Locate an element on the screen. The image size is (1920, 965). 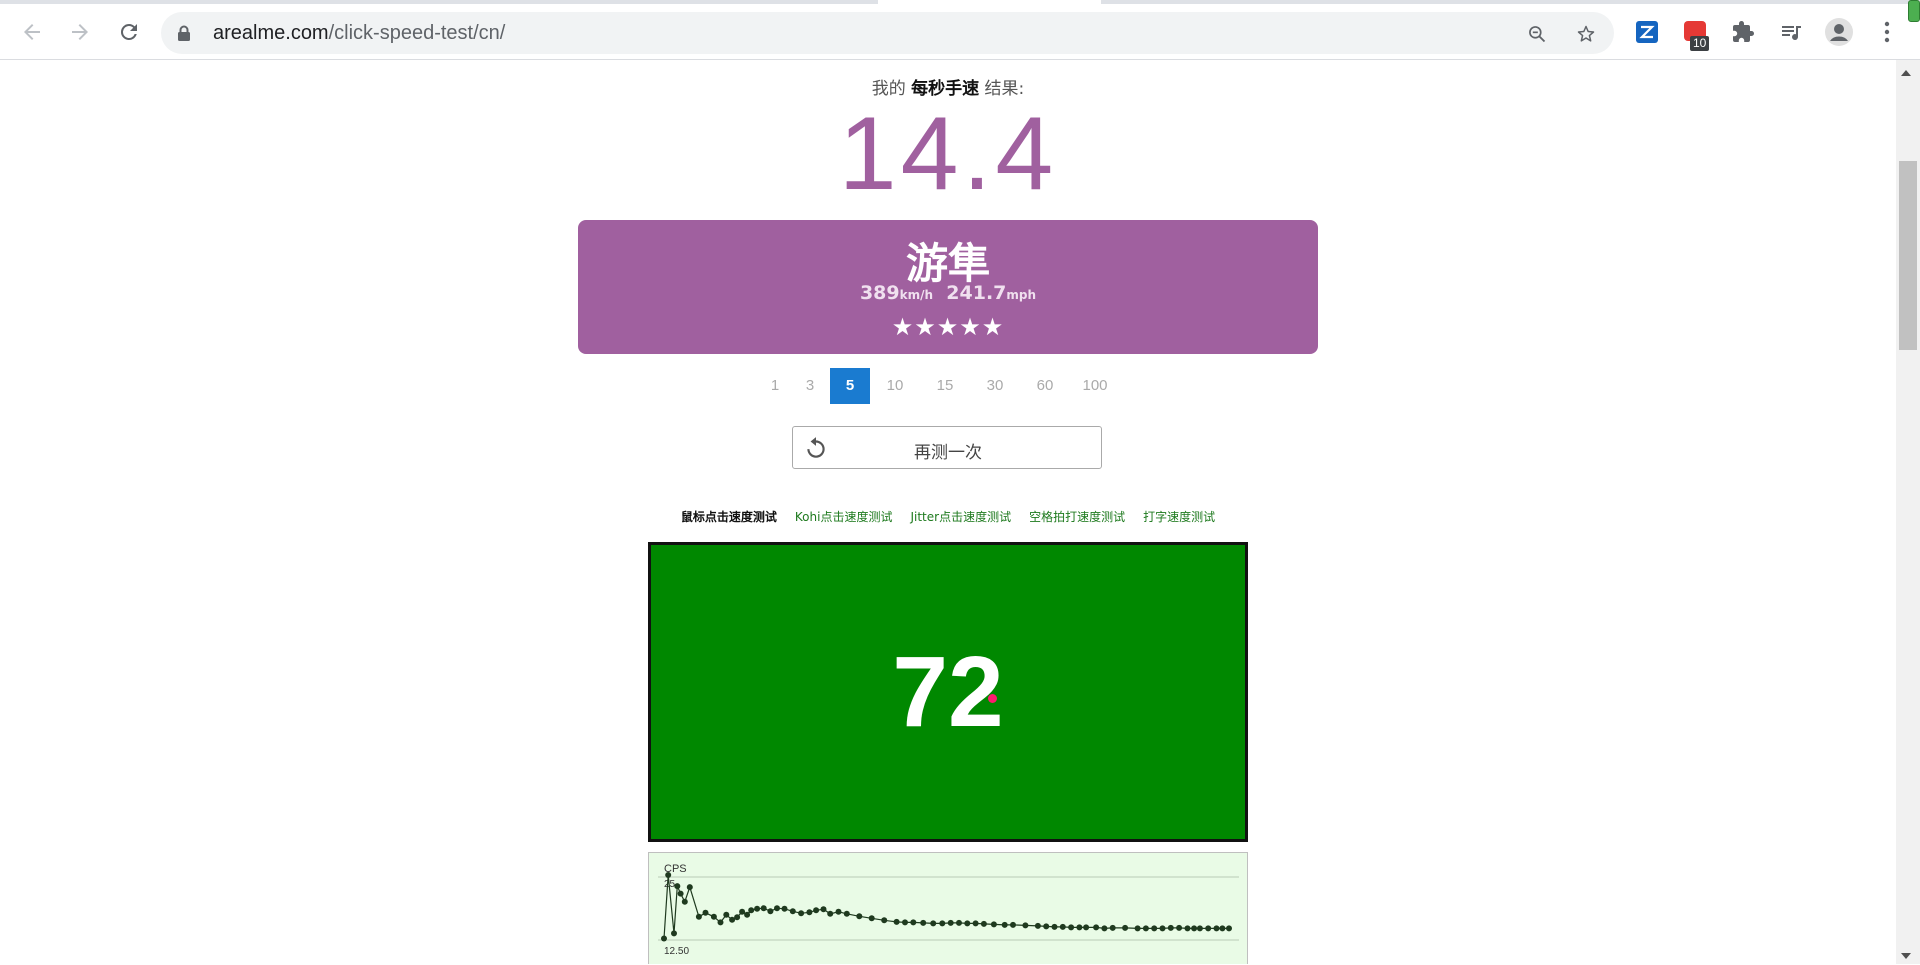
retry-button: 再测一次 is located at coordinates (947, 447).